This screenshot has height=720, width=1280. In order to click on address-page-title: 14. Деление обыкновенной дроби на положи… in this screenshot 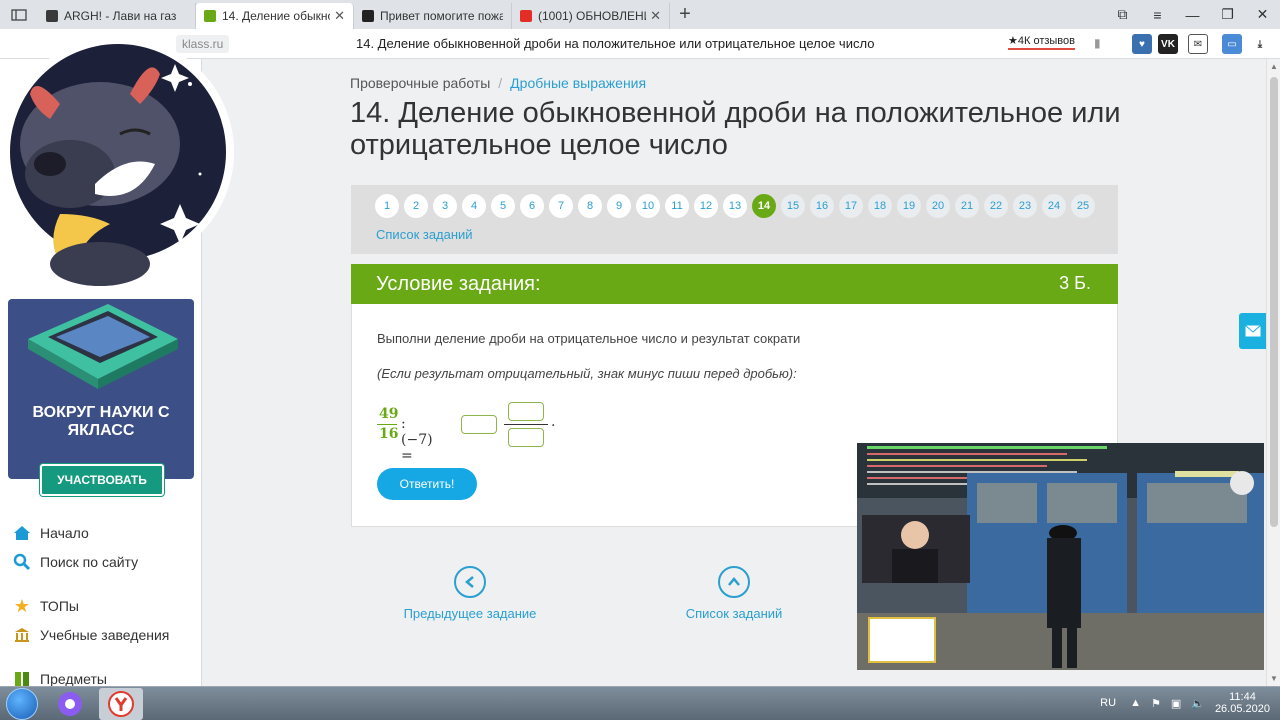, I will do `click(615, 43)`.